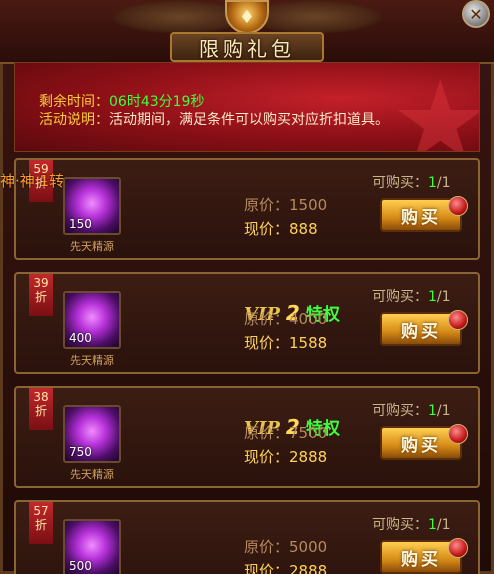  Describe the element at coordinates (281, 229) in the screenshot. I see `current-price: 现价：888` at that location.